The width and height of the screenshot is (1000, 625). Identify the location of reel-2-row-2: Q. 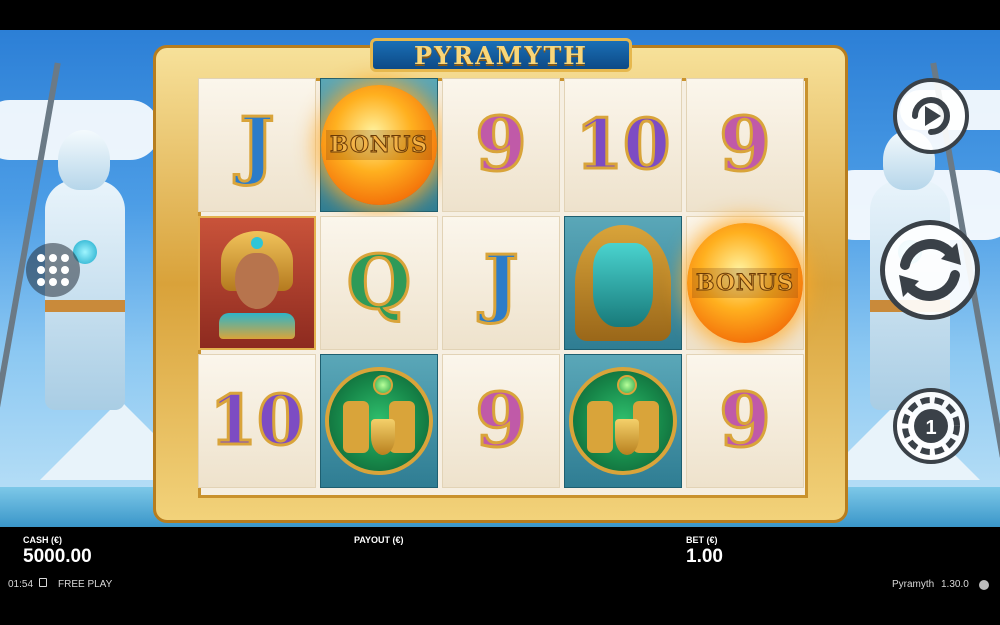
(379, 283).